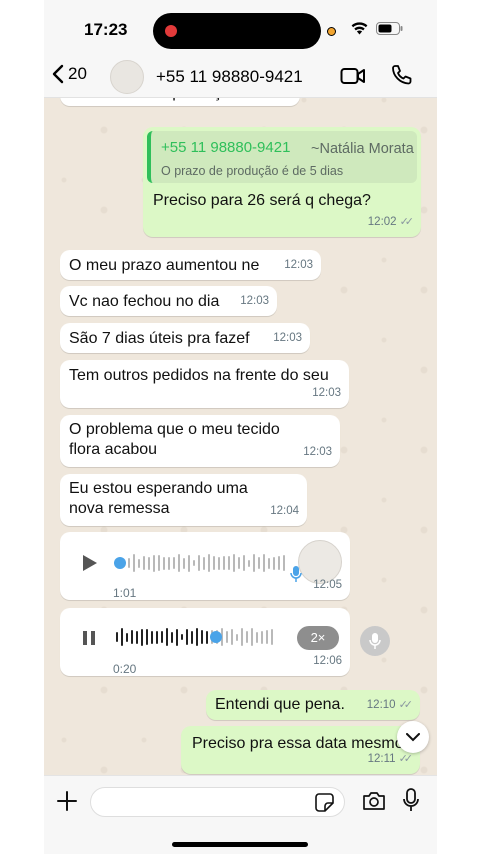  I want to click on quoted-text: O prazo de produção é de 5 dias, so click(252, 171).